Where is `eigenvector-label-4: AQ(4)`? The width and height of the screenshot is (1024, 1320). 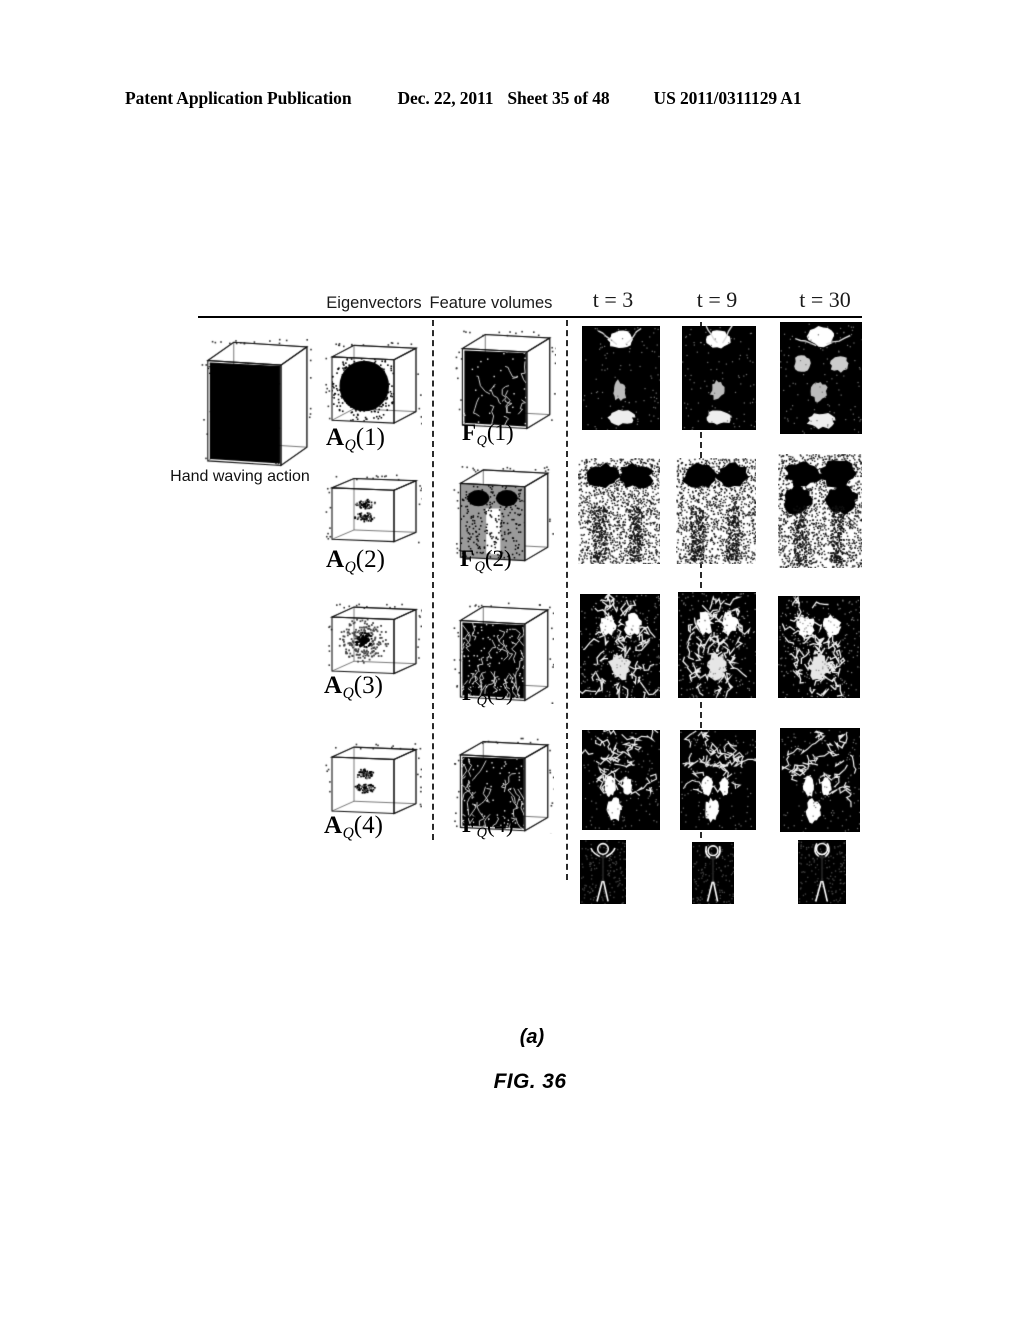
eigenvector-label-4: AQ(4) is located at coordinates (353, 827).